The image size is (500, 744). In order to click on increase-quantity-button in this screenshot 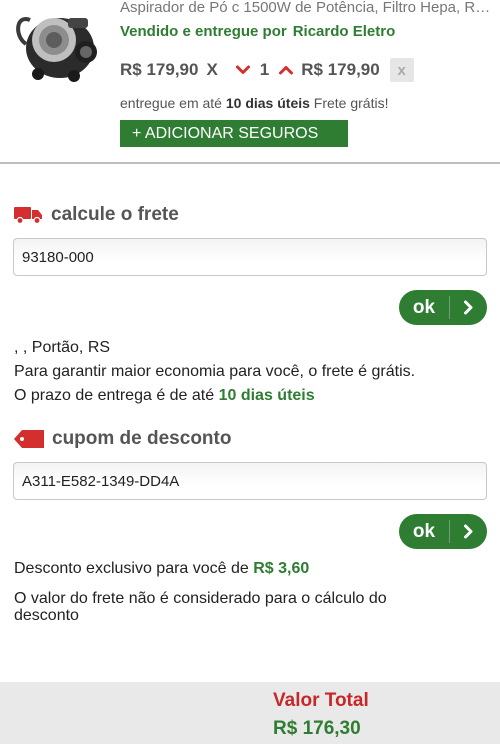, I will do `click(286, 70)`.